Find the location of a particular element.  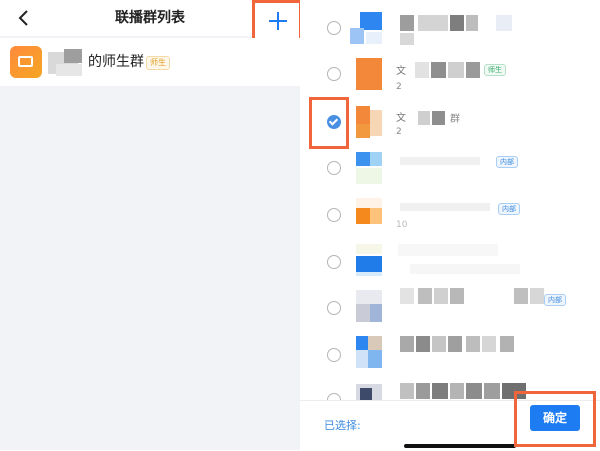

group-avatar is located at coordinates (26, 62).